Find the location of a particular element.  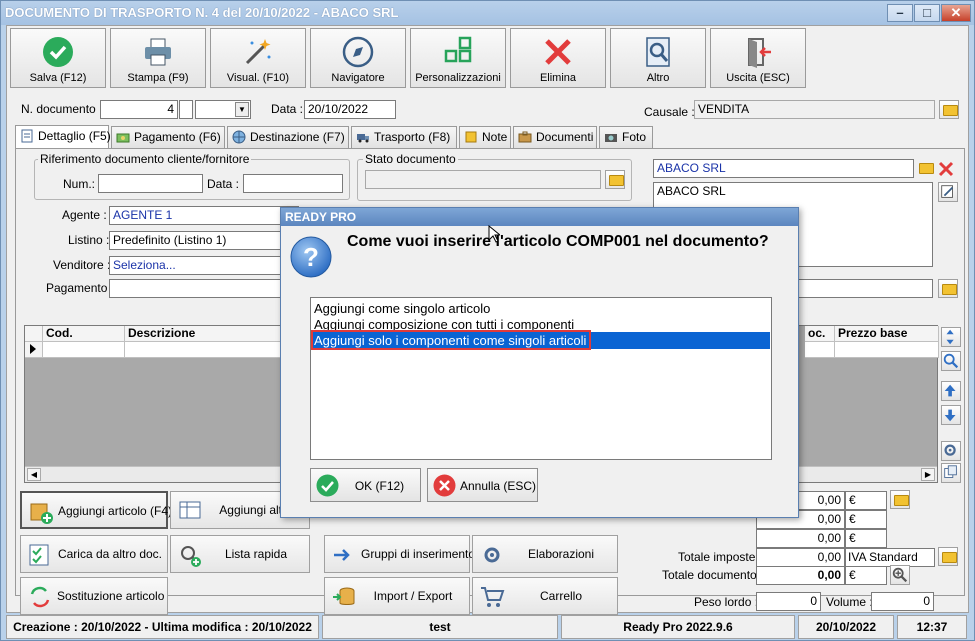

status-time: 12:37 is located at coordinates (932, 627).